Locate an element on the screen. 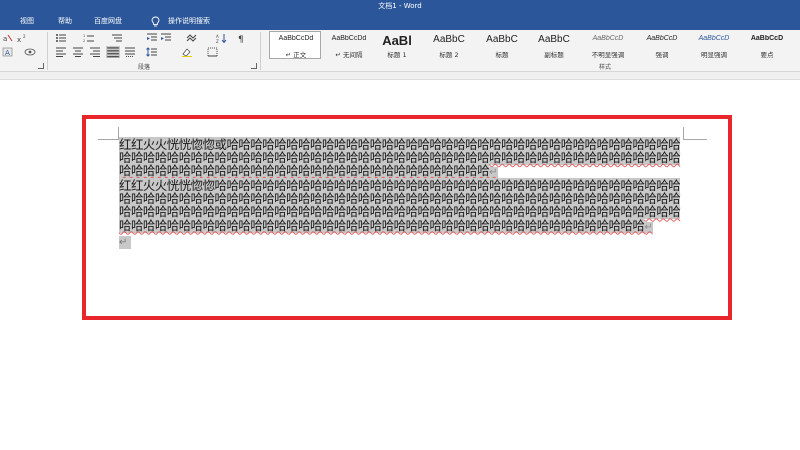 Image resolution: width=800 pixels, height=450 pixels. style-normal: AaBbCcDd ↵ 正文 is located at coordinates (295, 45).